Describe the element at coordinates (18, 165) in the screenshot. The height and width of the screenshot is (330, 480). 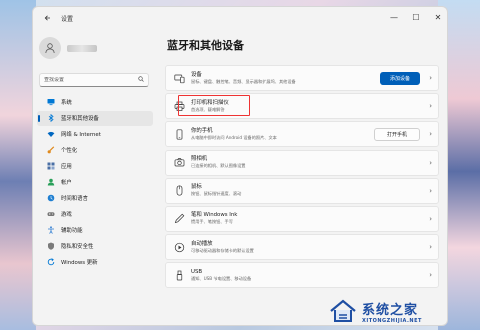
I see `wallpaper-left` at that location.